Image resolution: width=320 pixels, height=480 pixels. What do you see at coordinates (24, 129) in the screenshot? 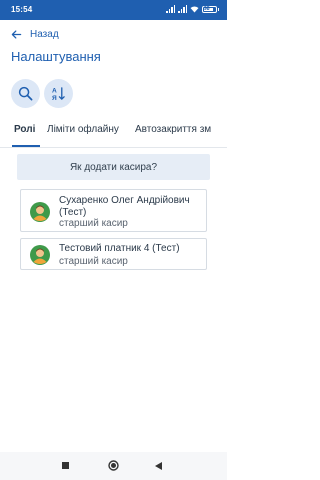
I see `tab-roles: Ролі` at bounding box center [24, 129].